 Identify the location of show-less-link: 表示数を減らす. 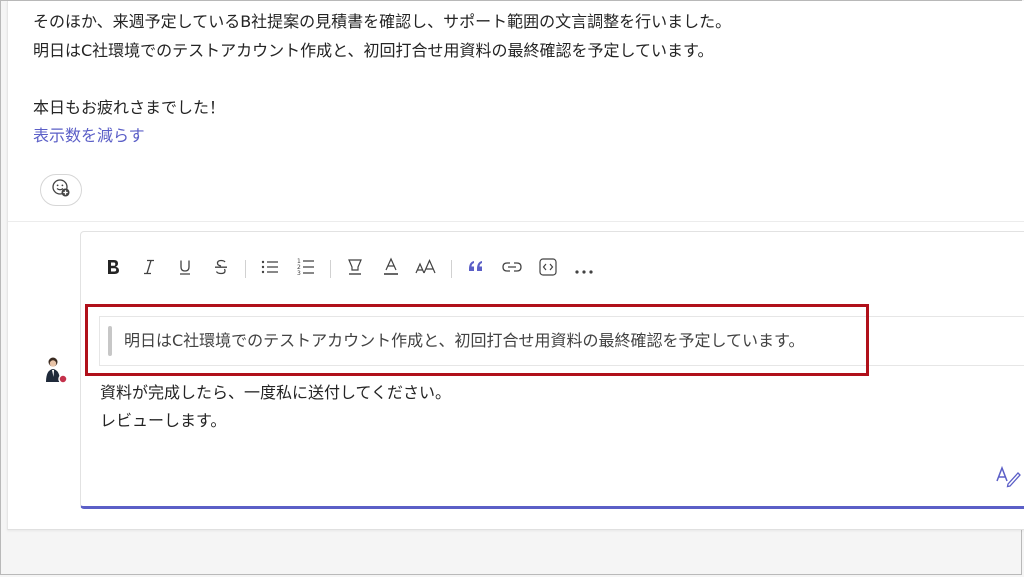
(89, 136).